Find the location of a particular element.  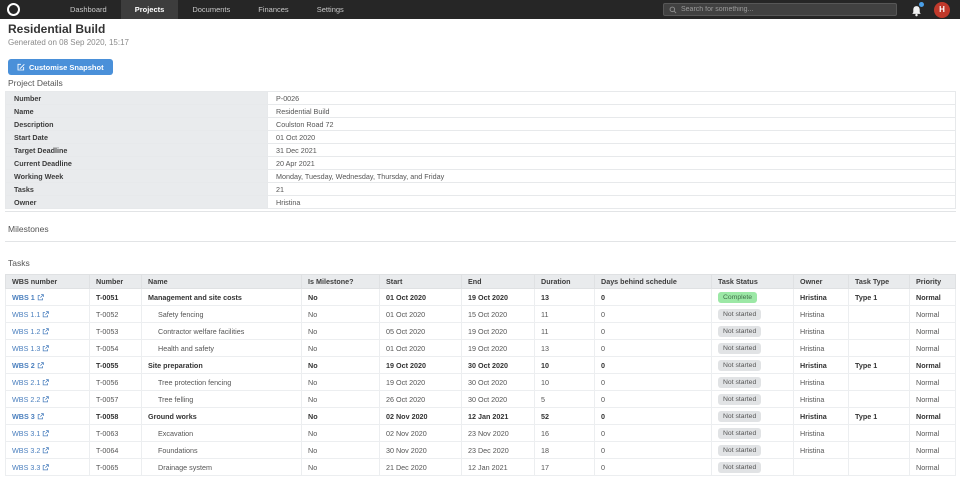

task-cell-duration: 52 is located at coordinates (564, 416).